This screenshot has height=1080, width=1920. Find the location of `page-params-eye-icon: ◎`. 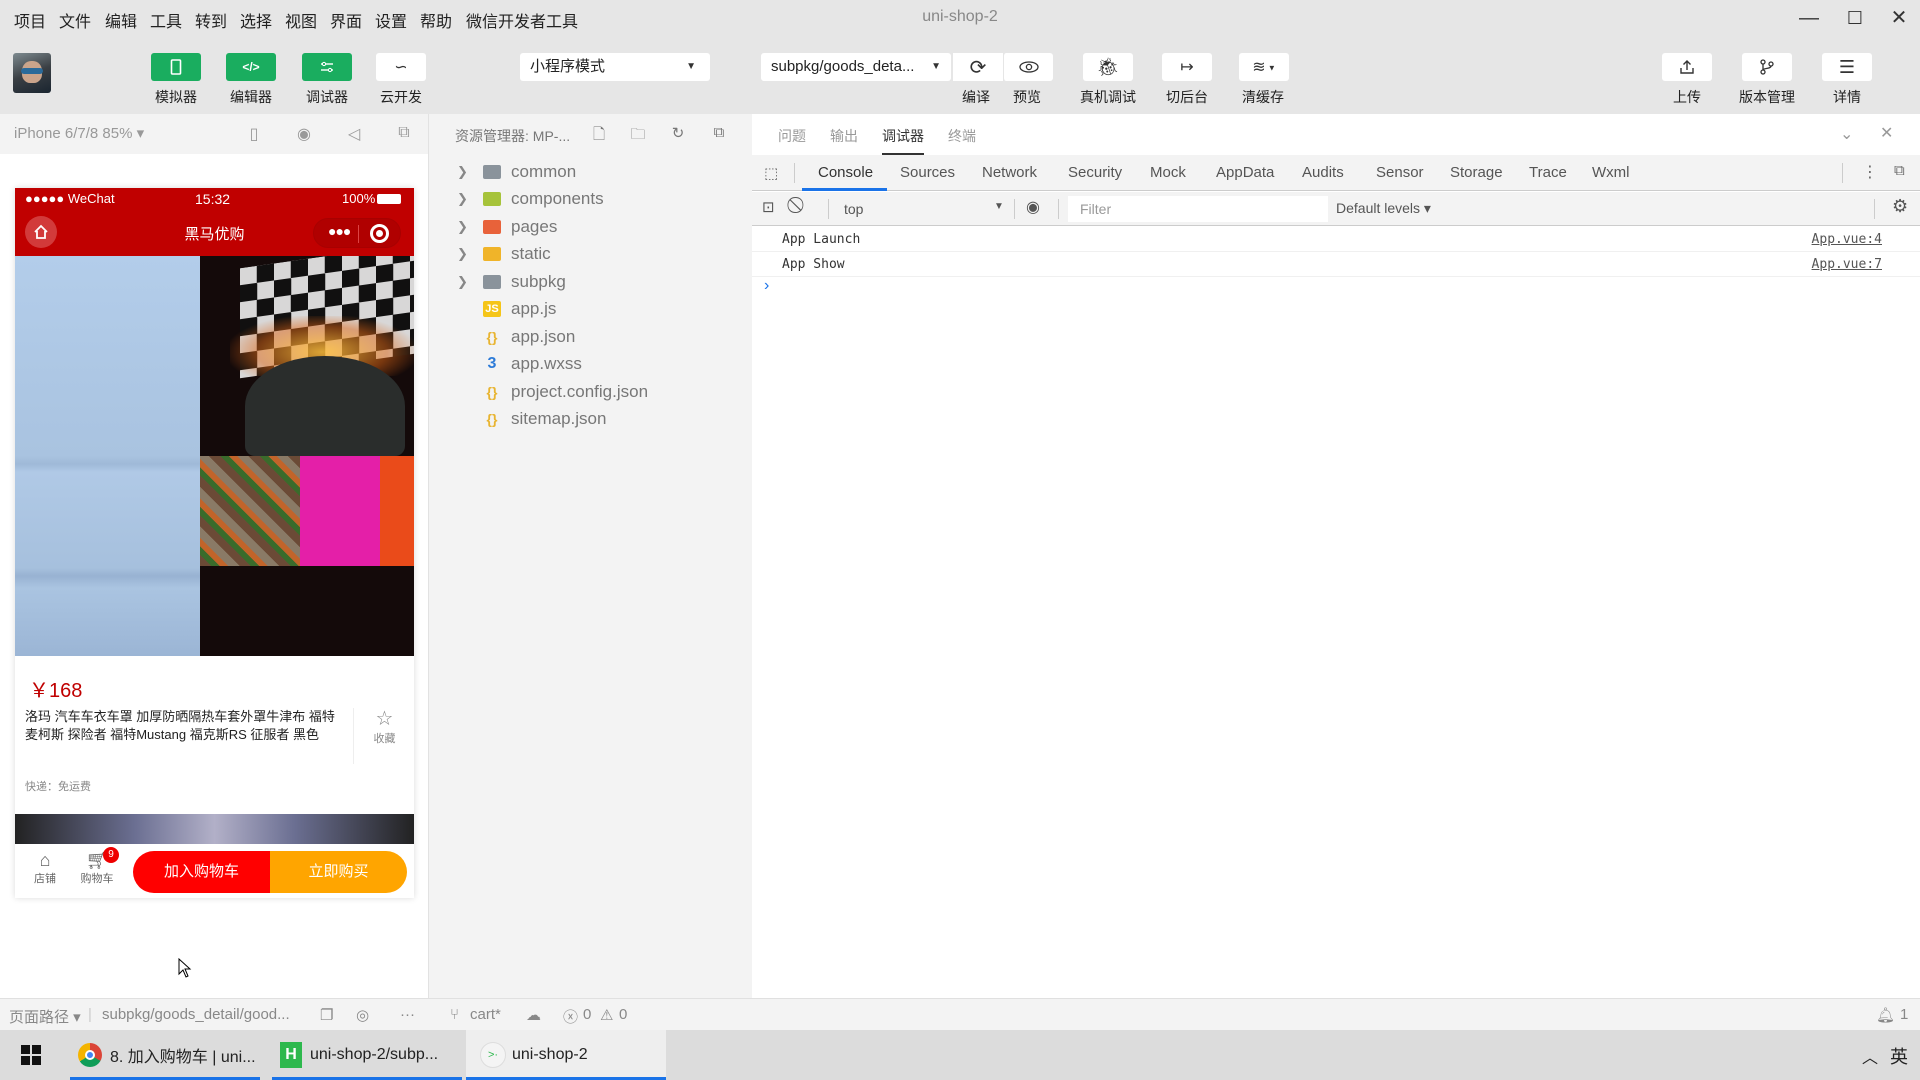

page-params-eye-icon: ◎ is located at coordinates (362, 1015).